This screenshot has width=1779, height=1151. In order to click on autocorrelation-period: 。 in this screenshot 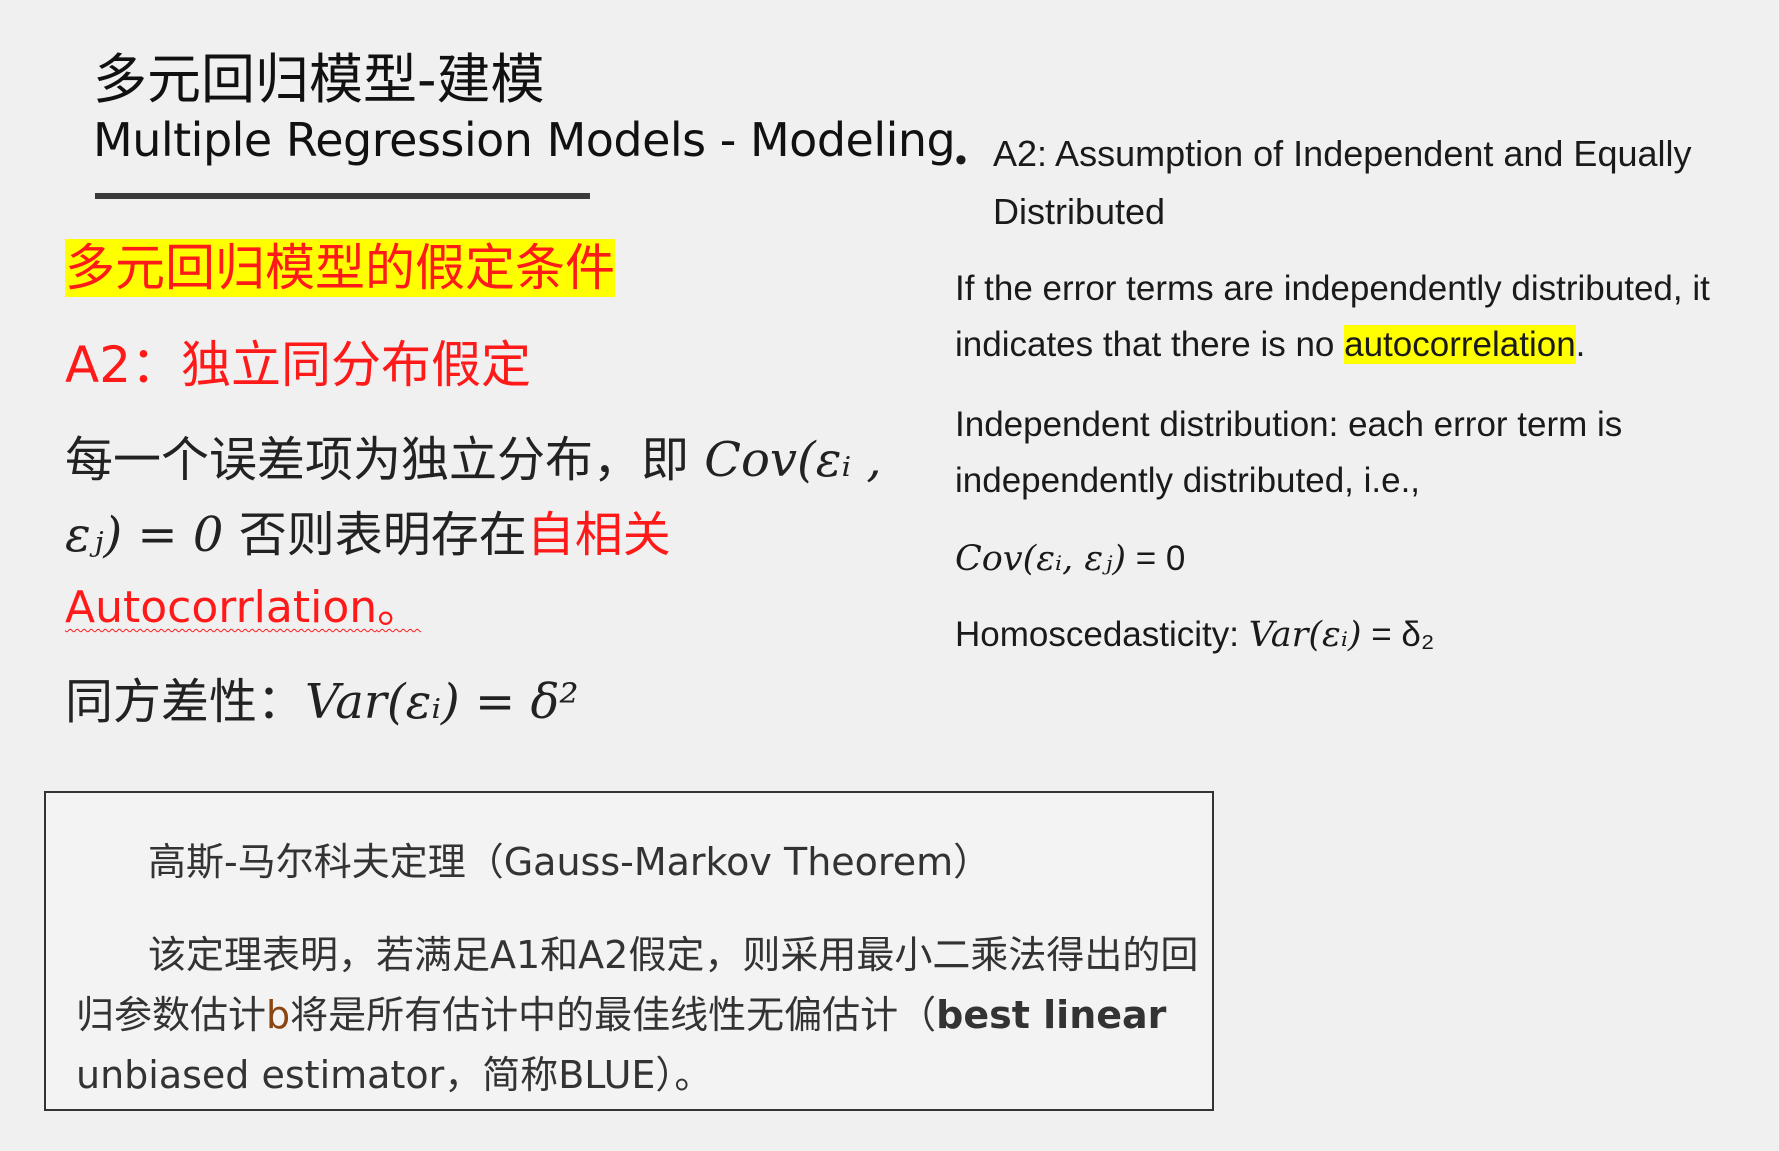, I will do `click(399, 607)`.